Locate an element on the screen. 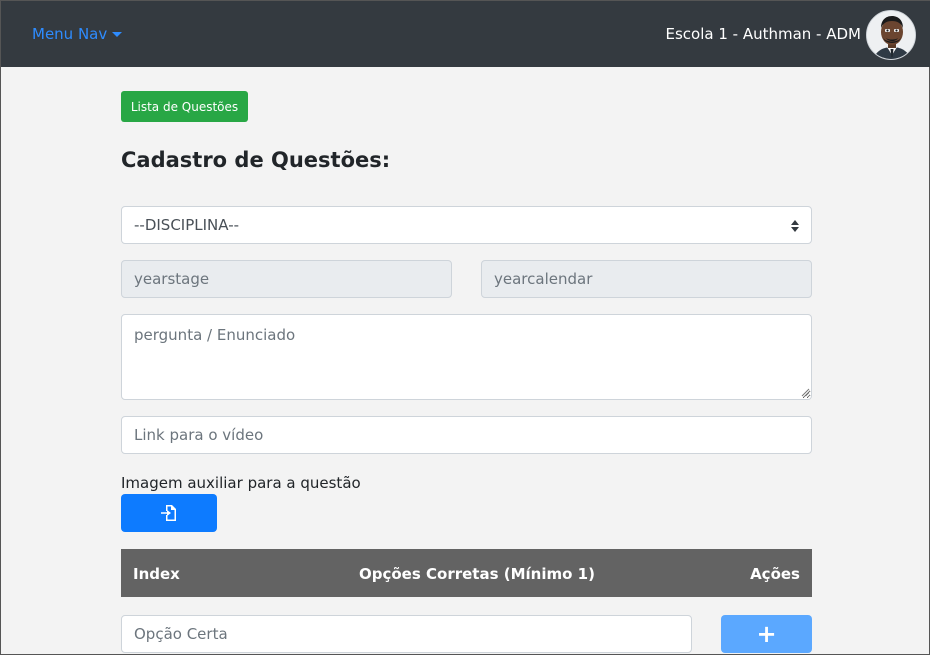 This screenshot has width=930, height=655. avatar is located at coordinates (891, 35).